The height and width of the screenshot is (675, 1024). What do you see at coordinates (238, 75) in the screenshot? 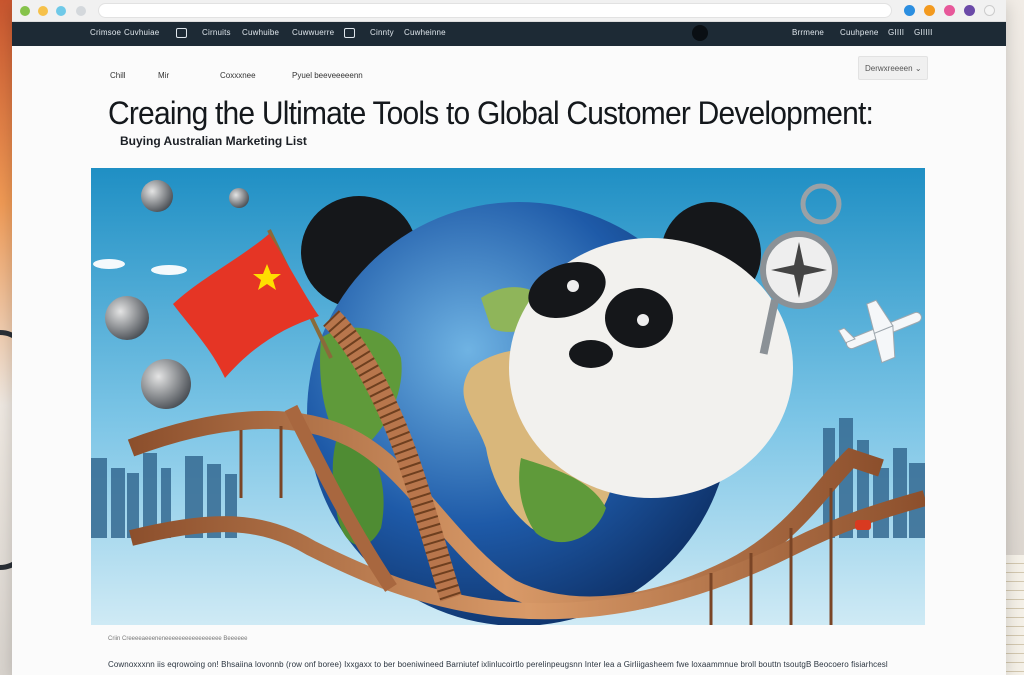
I see `subnav-item: Coxxxnee` at bounding box center [238, 75].